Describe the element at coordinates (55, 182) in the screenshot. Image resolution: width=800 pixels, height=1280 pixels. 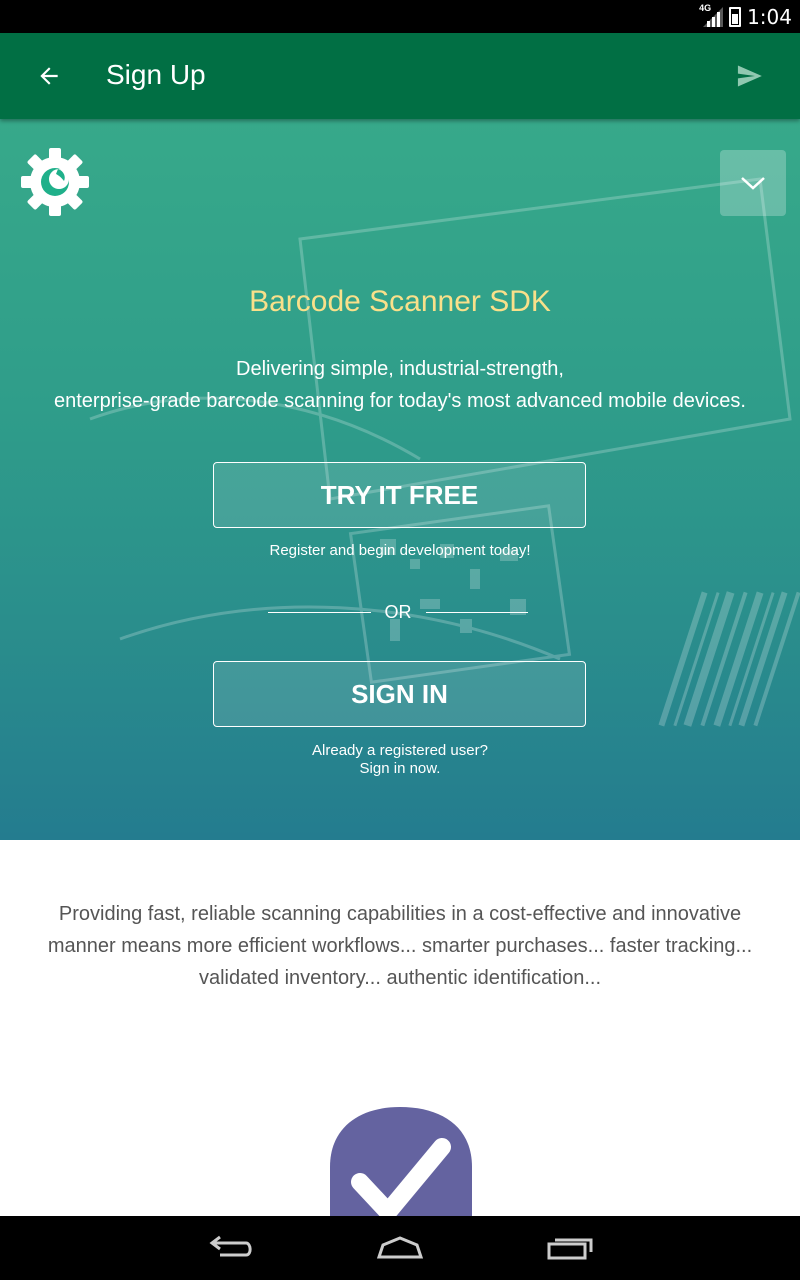
I see `gear-logo-icon` at that location.